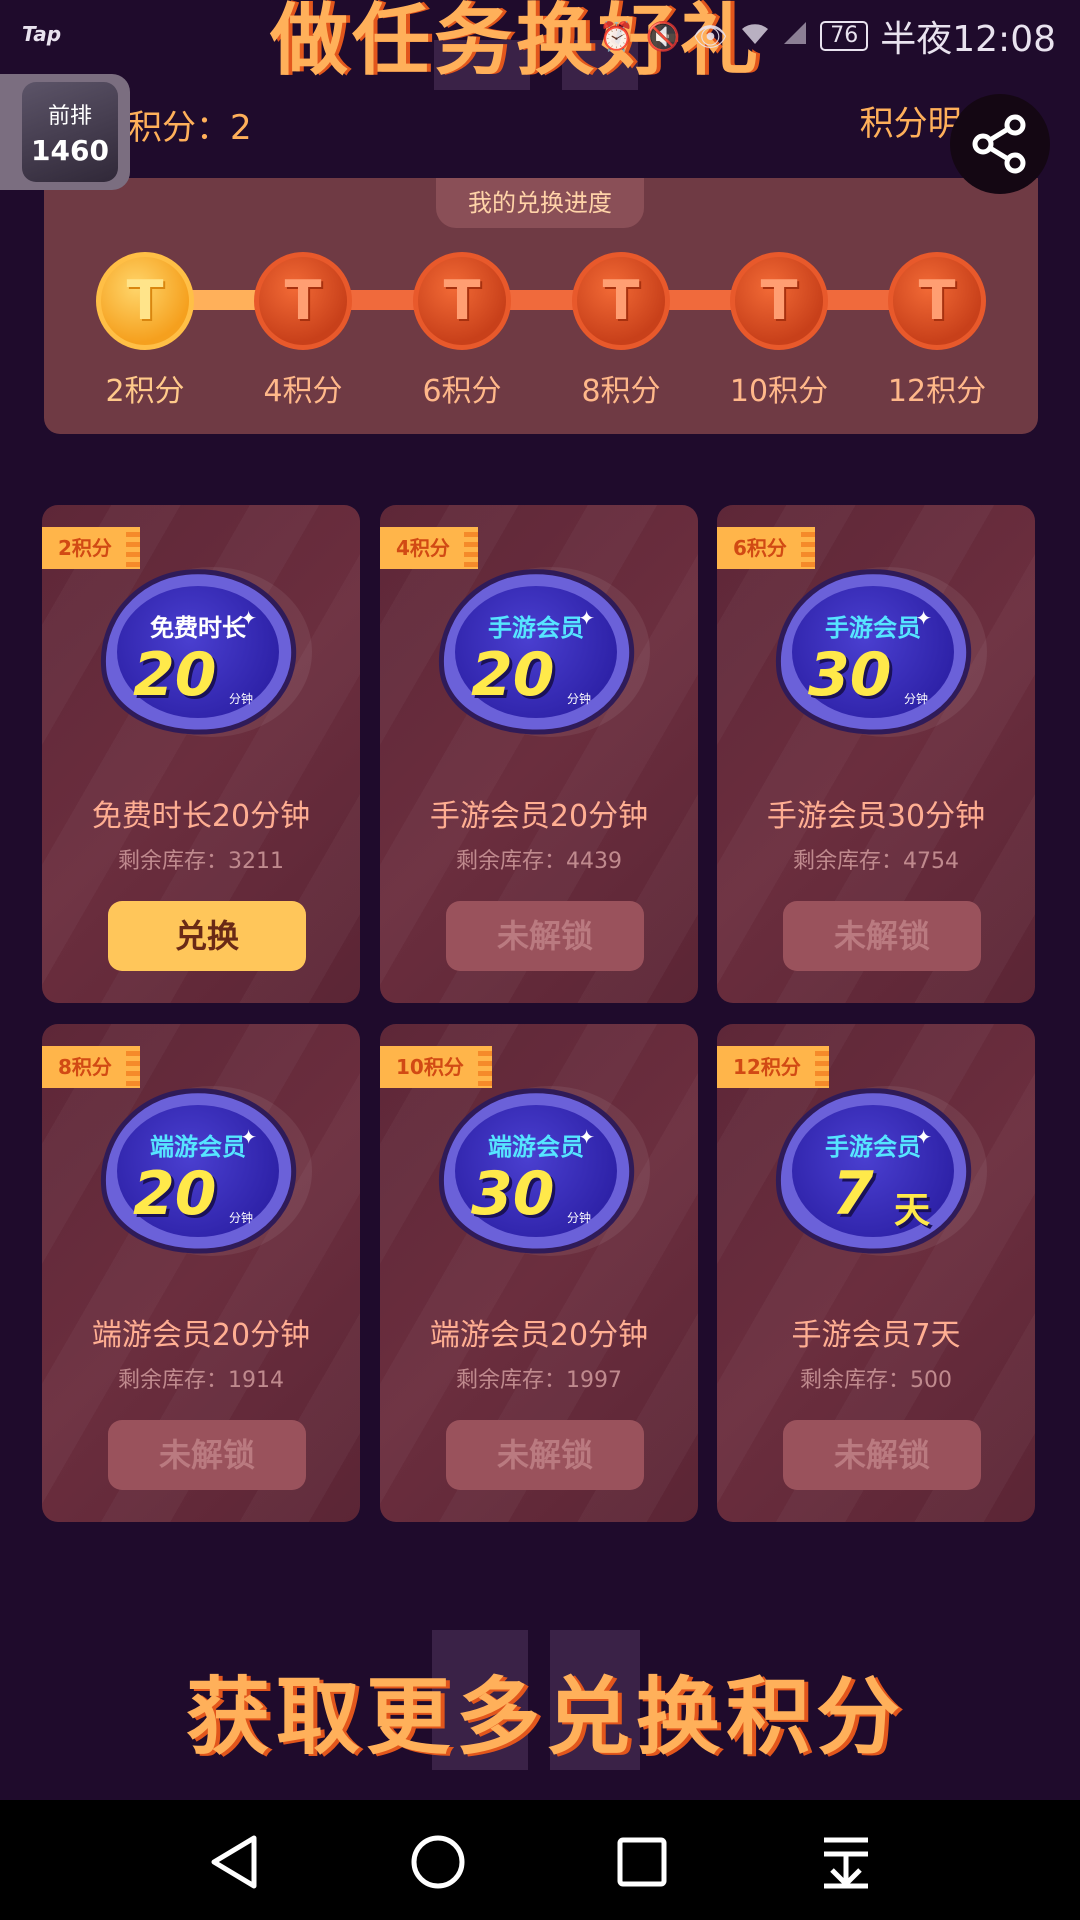 The image size is (1080, 1920). What do you see at coordinates (539, 1273) in the screenshot?
I see `reward-card: 10积分 端游会员 30 分钟 ✦ 端游会员20分钟 剩余库存：1997 未解锁` at bounding box center [539, 1273].